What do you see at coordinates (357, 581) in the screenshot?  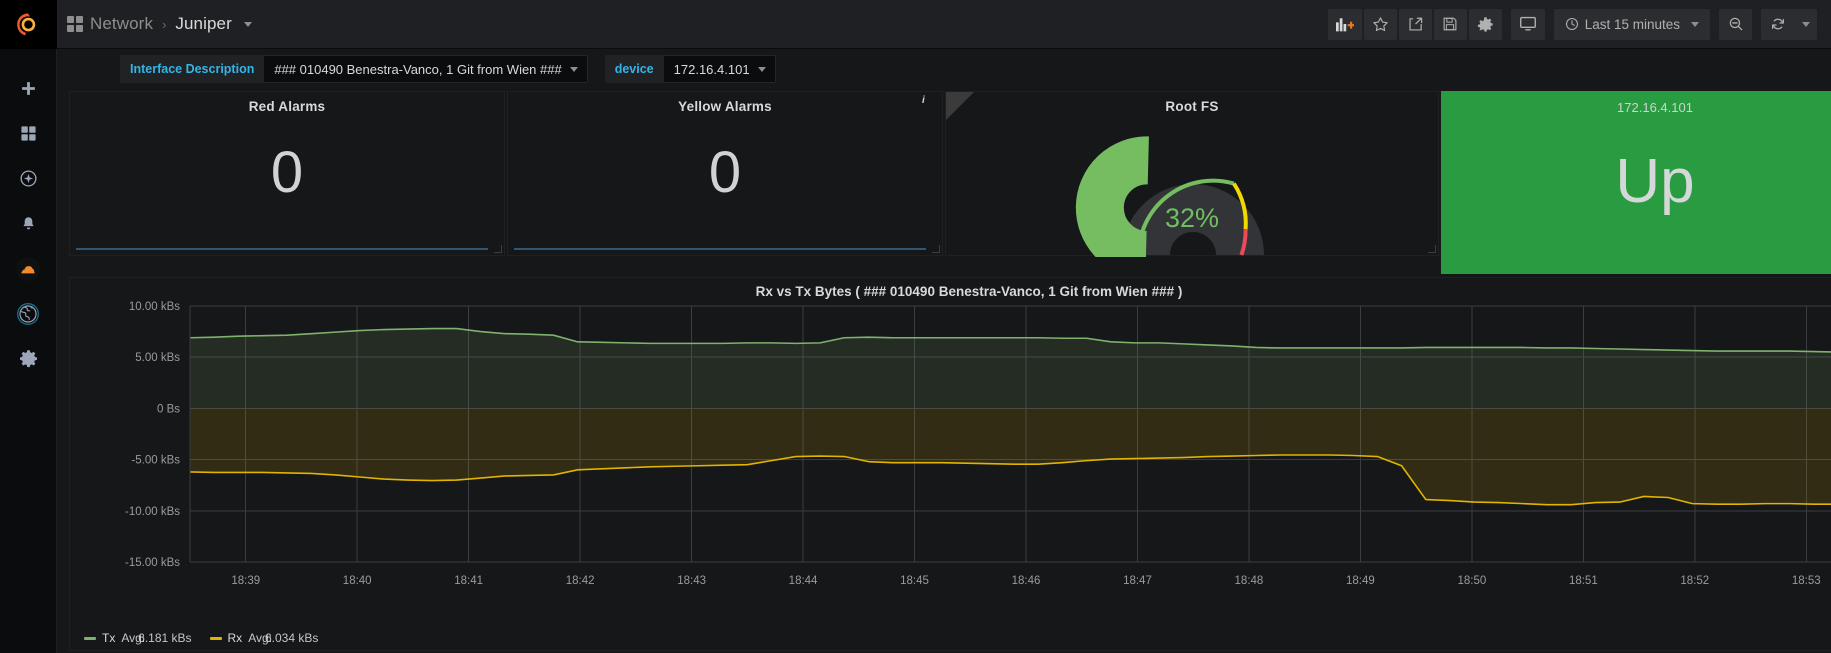 I see `x-axis-tick-label: 18:40` at bounding box center [357, 581].